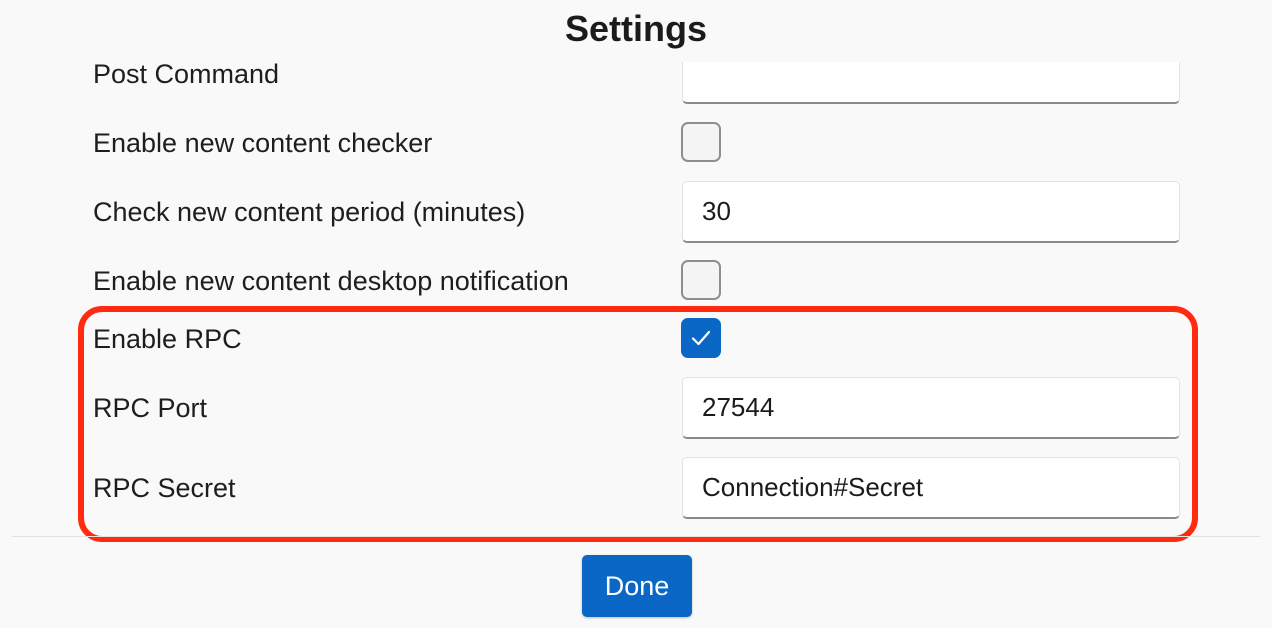 This screenshot has height=628, width=1272. Describe the element at coordinates (263, 143) in the screenshot. I see `new-content-checker-label: Enable new content checker` at that location.